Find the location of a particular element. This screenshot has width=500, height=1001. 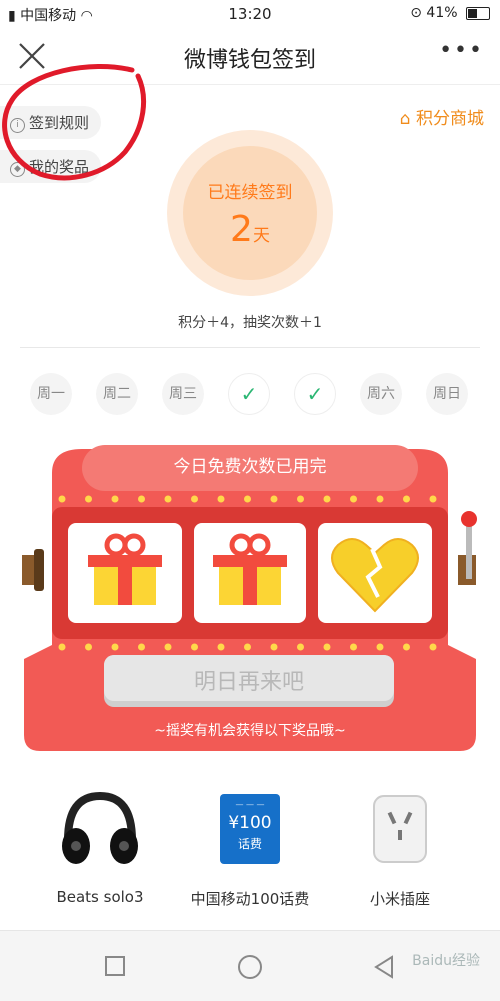

prize-name: 中国移动100话费 is located at coordinates (250, 899).